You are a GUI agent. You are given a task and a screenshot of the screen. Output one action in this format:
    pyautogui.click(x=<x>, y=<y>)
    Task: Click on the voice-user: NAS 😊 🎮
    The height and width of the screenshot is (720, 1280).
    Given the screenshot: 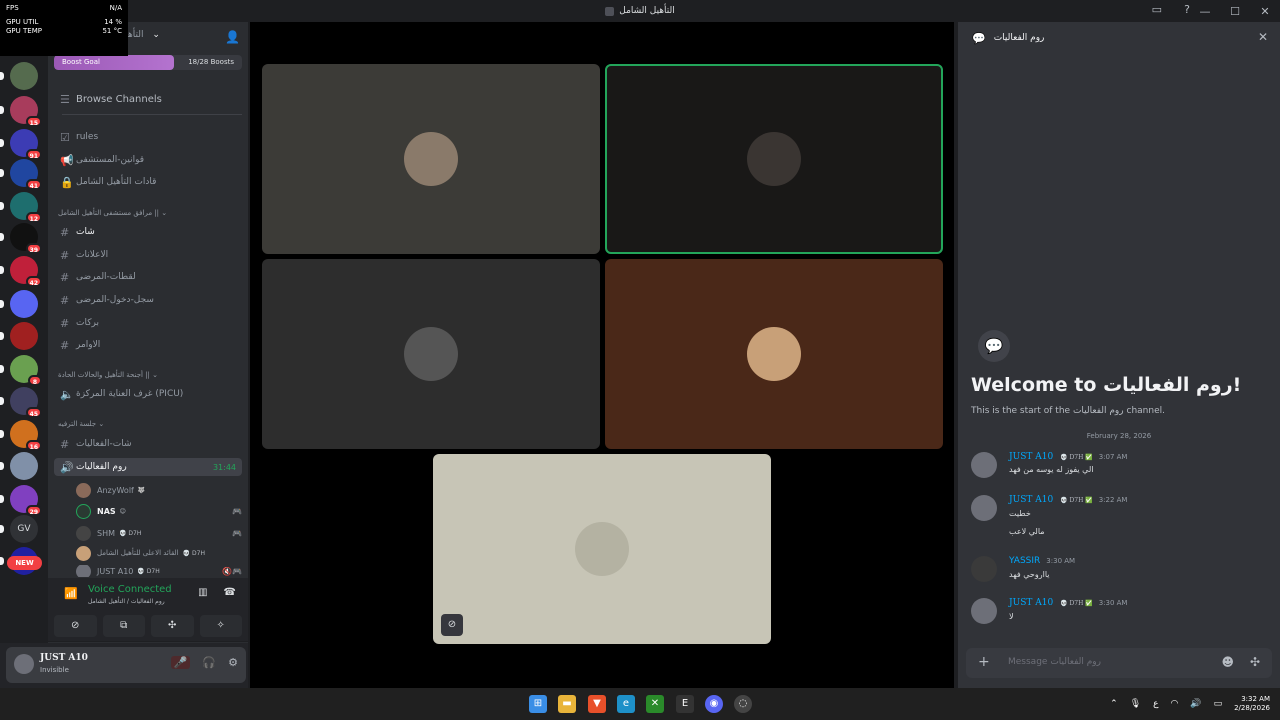 What is the action you would take?
    pyautogui.click(x=159, y=511)
    